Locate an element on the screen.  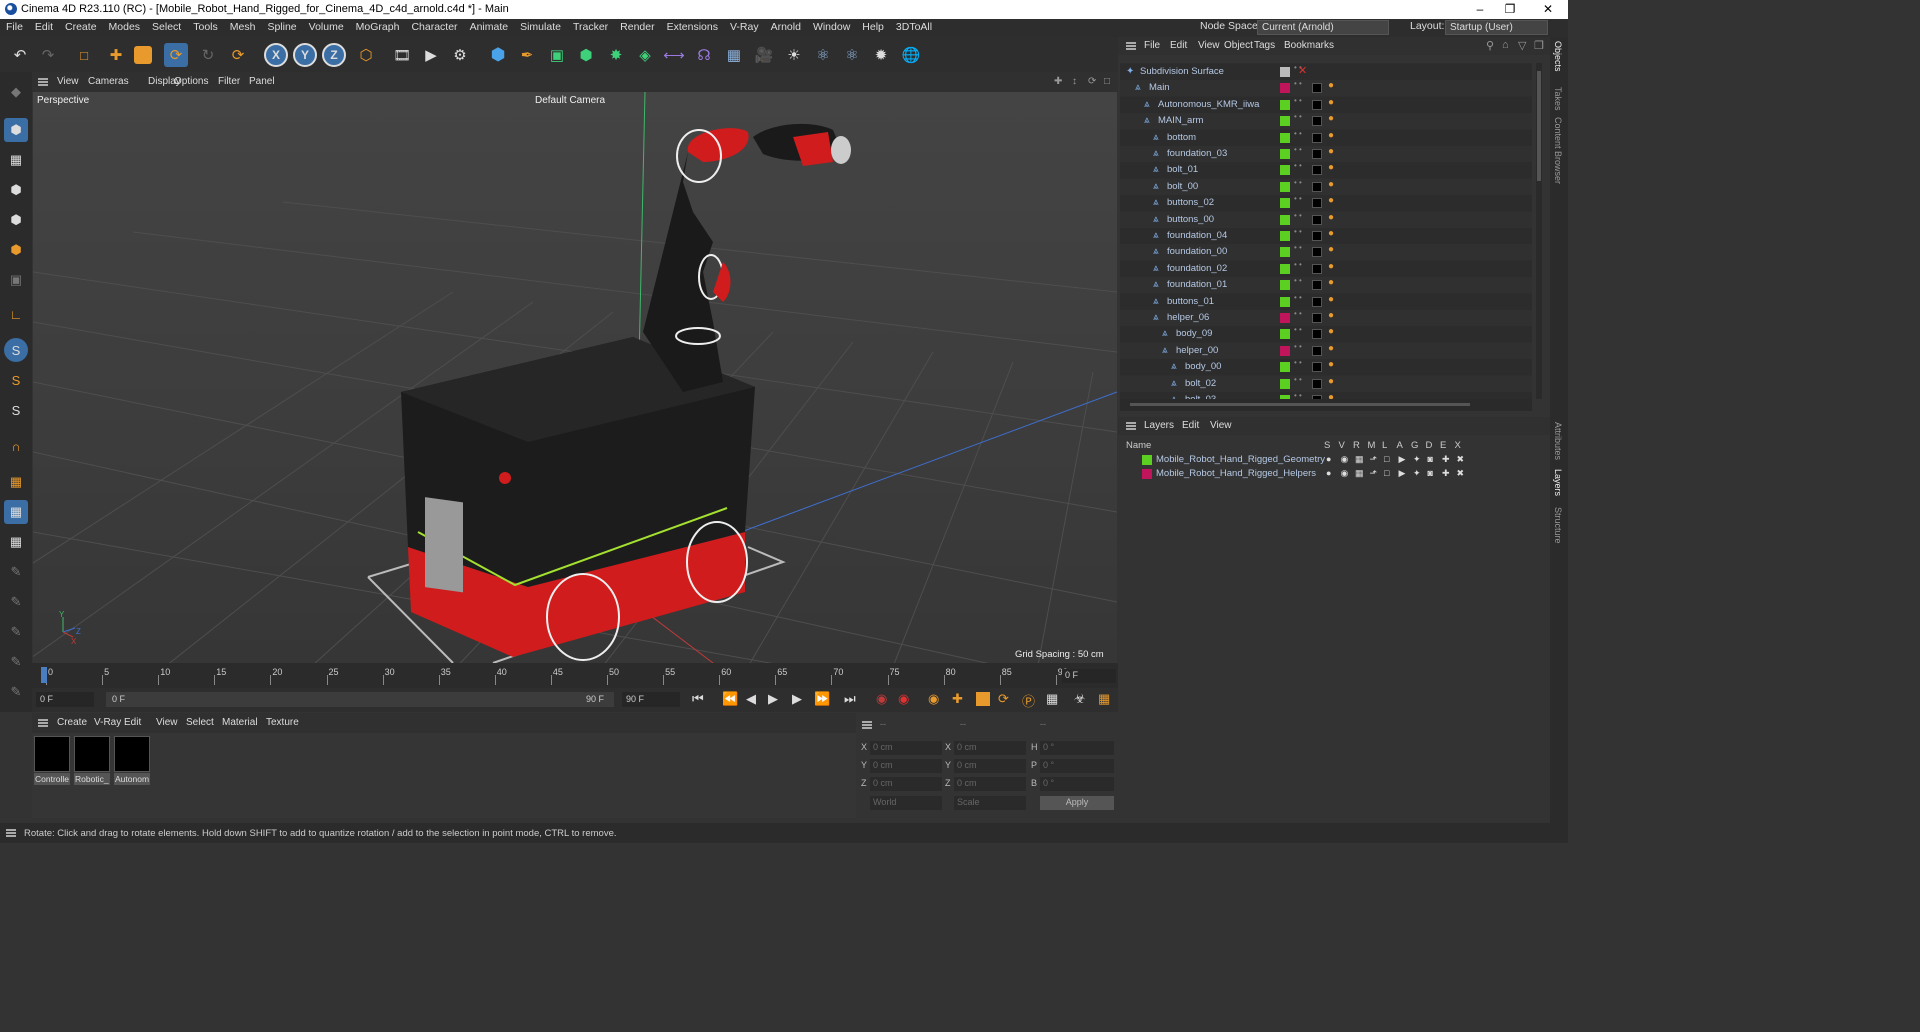
snap-icon: S is located at coordinates (16, 350).